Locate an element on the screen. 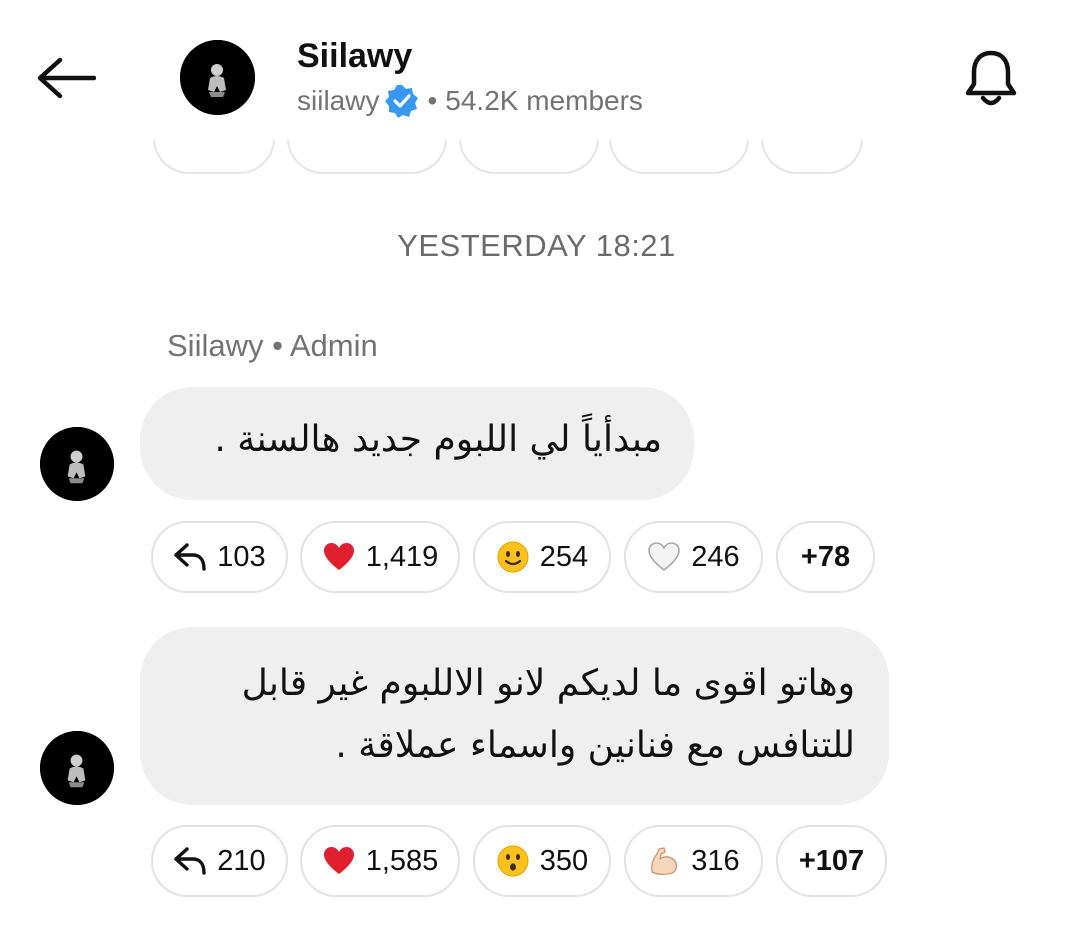  reply-count-pill: 103 is located at coordinates (219, 557).